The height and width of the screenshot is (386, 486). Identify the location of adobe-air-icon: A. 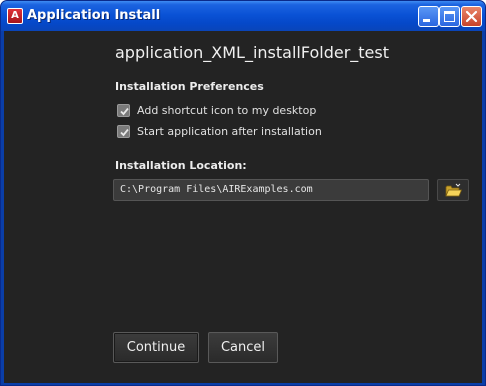
(15, 16).